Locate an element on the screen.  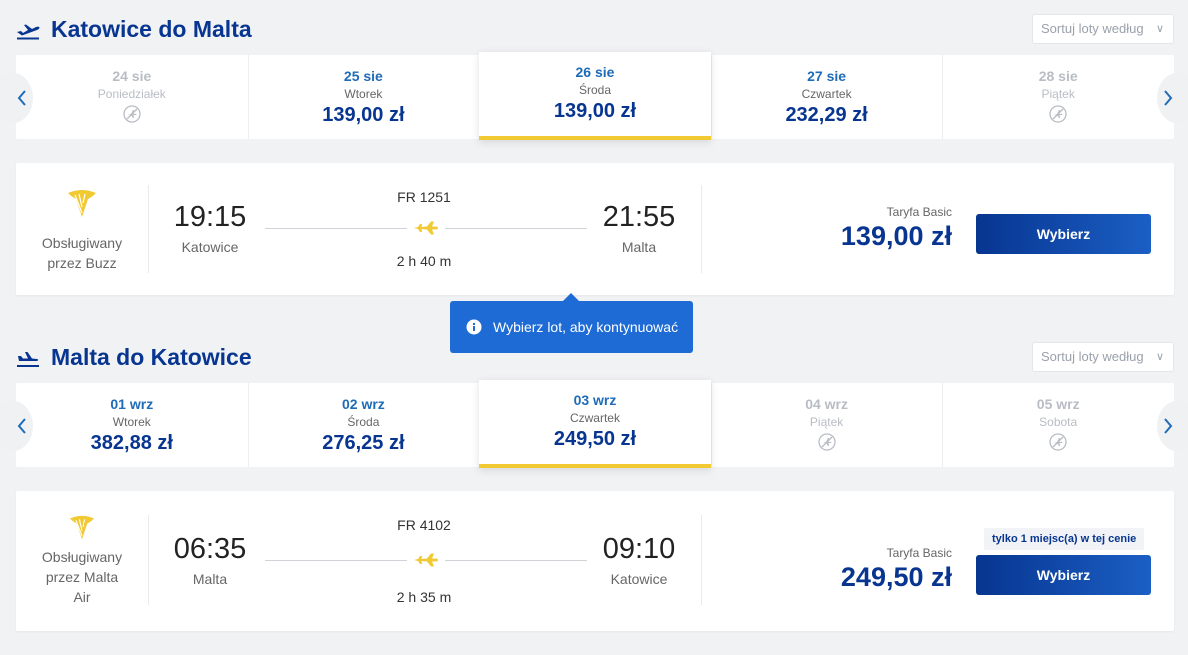
date-option: 24 sie Poniedziałek is located at coordinates (132, 97).